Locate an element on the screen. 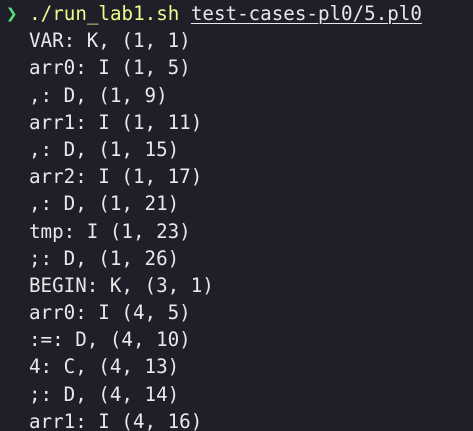 This screenshot has height=431, width=473. output-line: arr1: I (1, 11) is located at coordinates (116, 122).